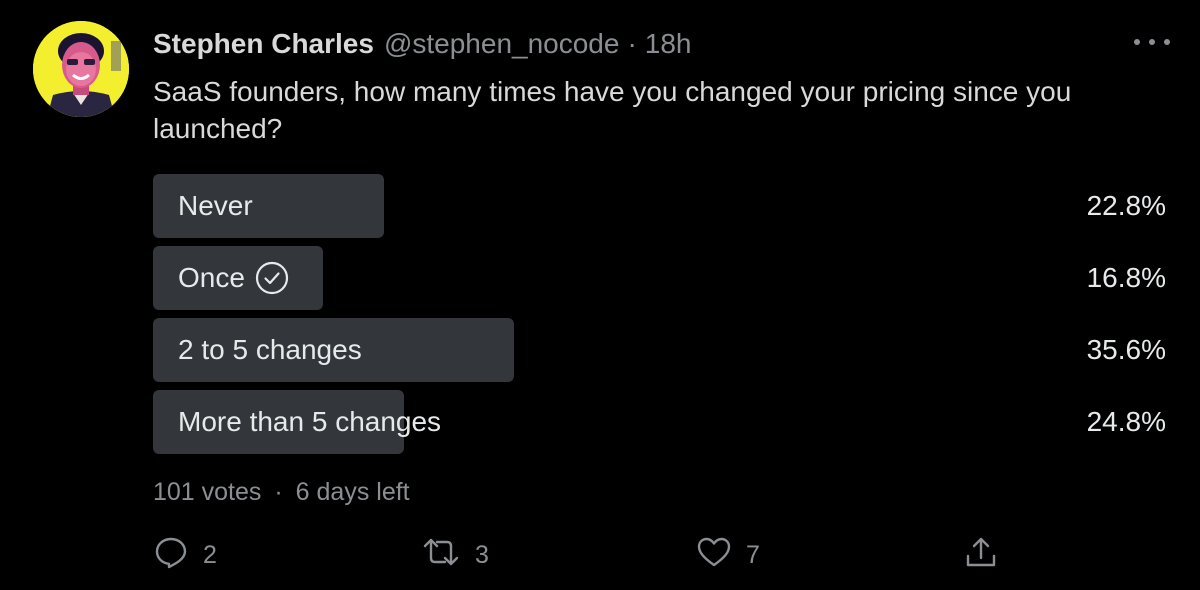 Image resolution: width=1200 pixels, height=590 pixels. What do you see at coordinates (215, 205) in the screenshot?
I see `poll-option-label: Never` at bounding box center [215, 205].